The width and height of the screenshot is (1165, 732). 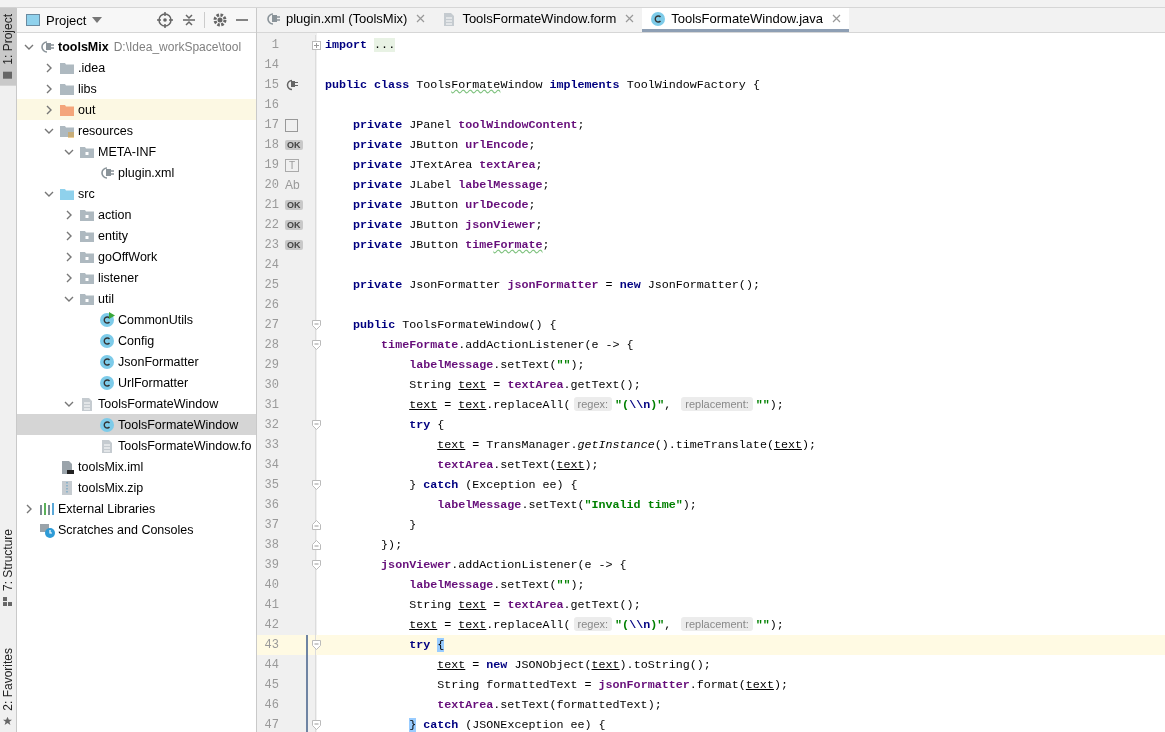 I want to click on tree-item: entity, so click(x=136, y=235).